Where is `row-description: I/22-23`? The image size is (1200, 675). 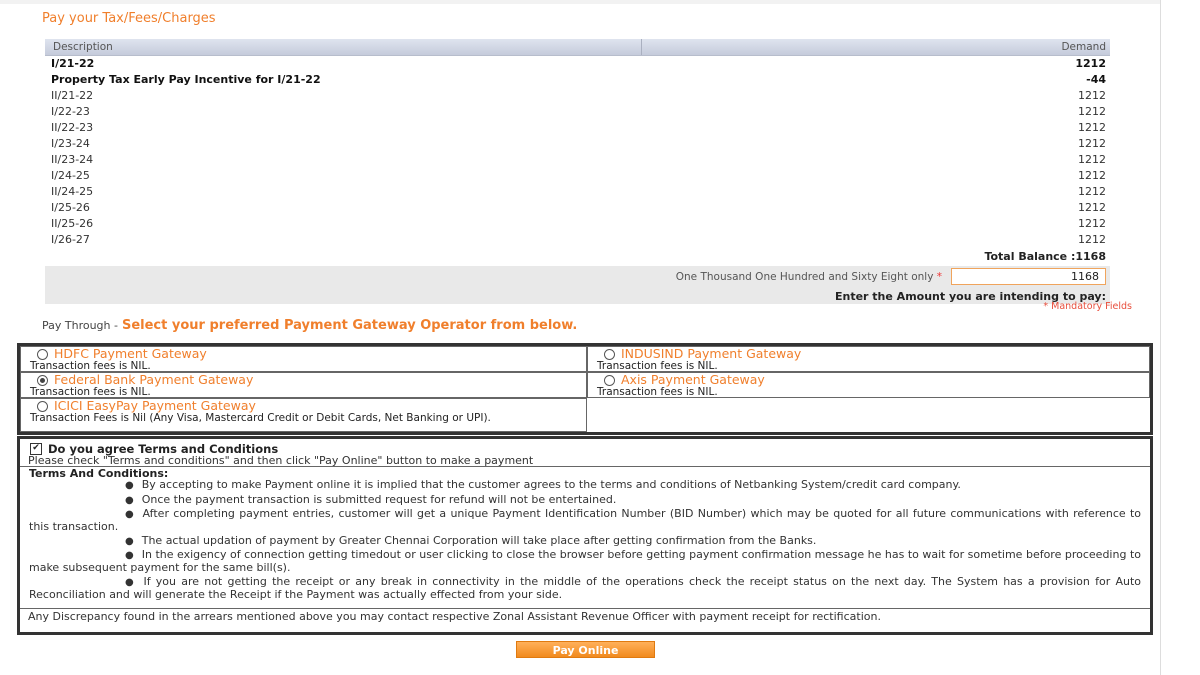
row-description: I/22-23 is located at coordinates (70, 111).